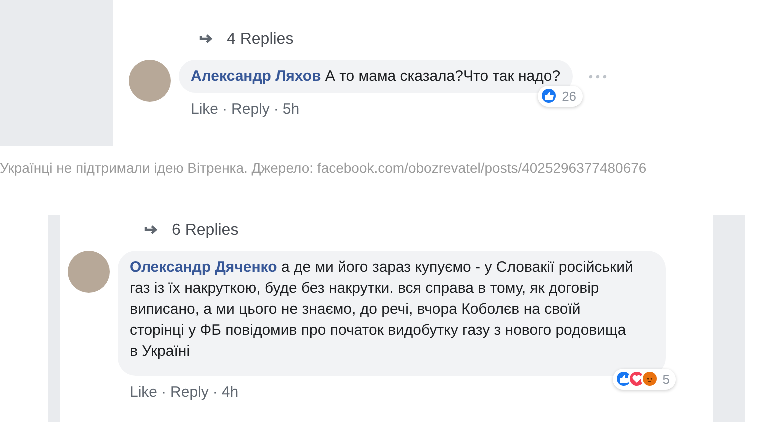  Describe the element at coordinates (256, 76) in the screenshot. I see `author-link: Александр Ляхов` at that location.